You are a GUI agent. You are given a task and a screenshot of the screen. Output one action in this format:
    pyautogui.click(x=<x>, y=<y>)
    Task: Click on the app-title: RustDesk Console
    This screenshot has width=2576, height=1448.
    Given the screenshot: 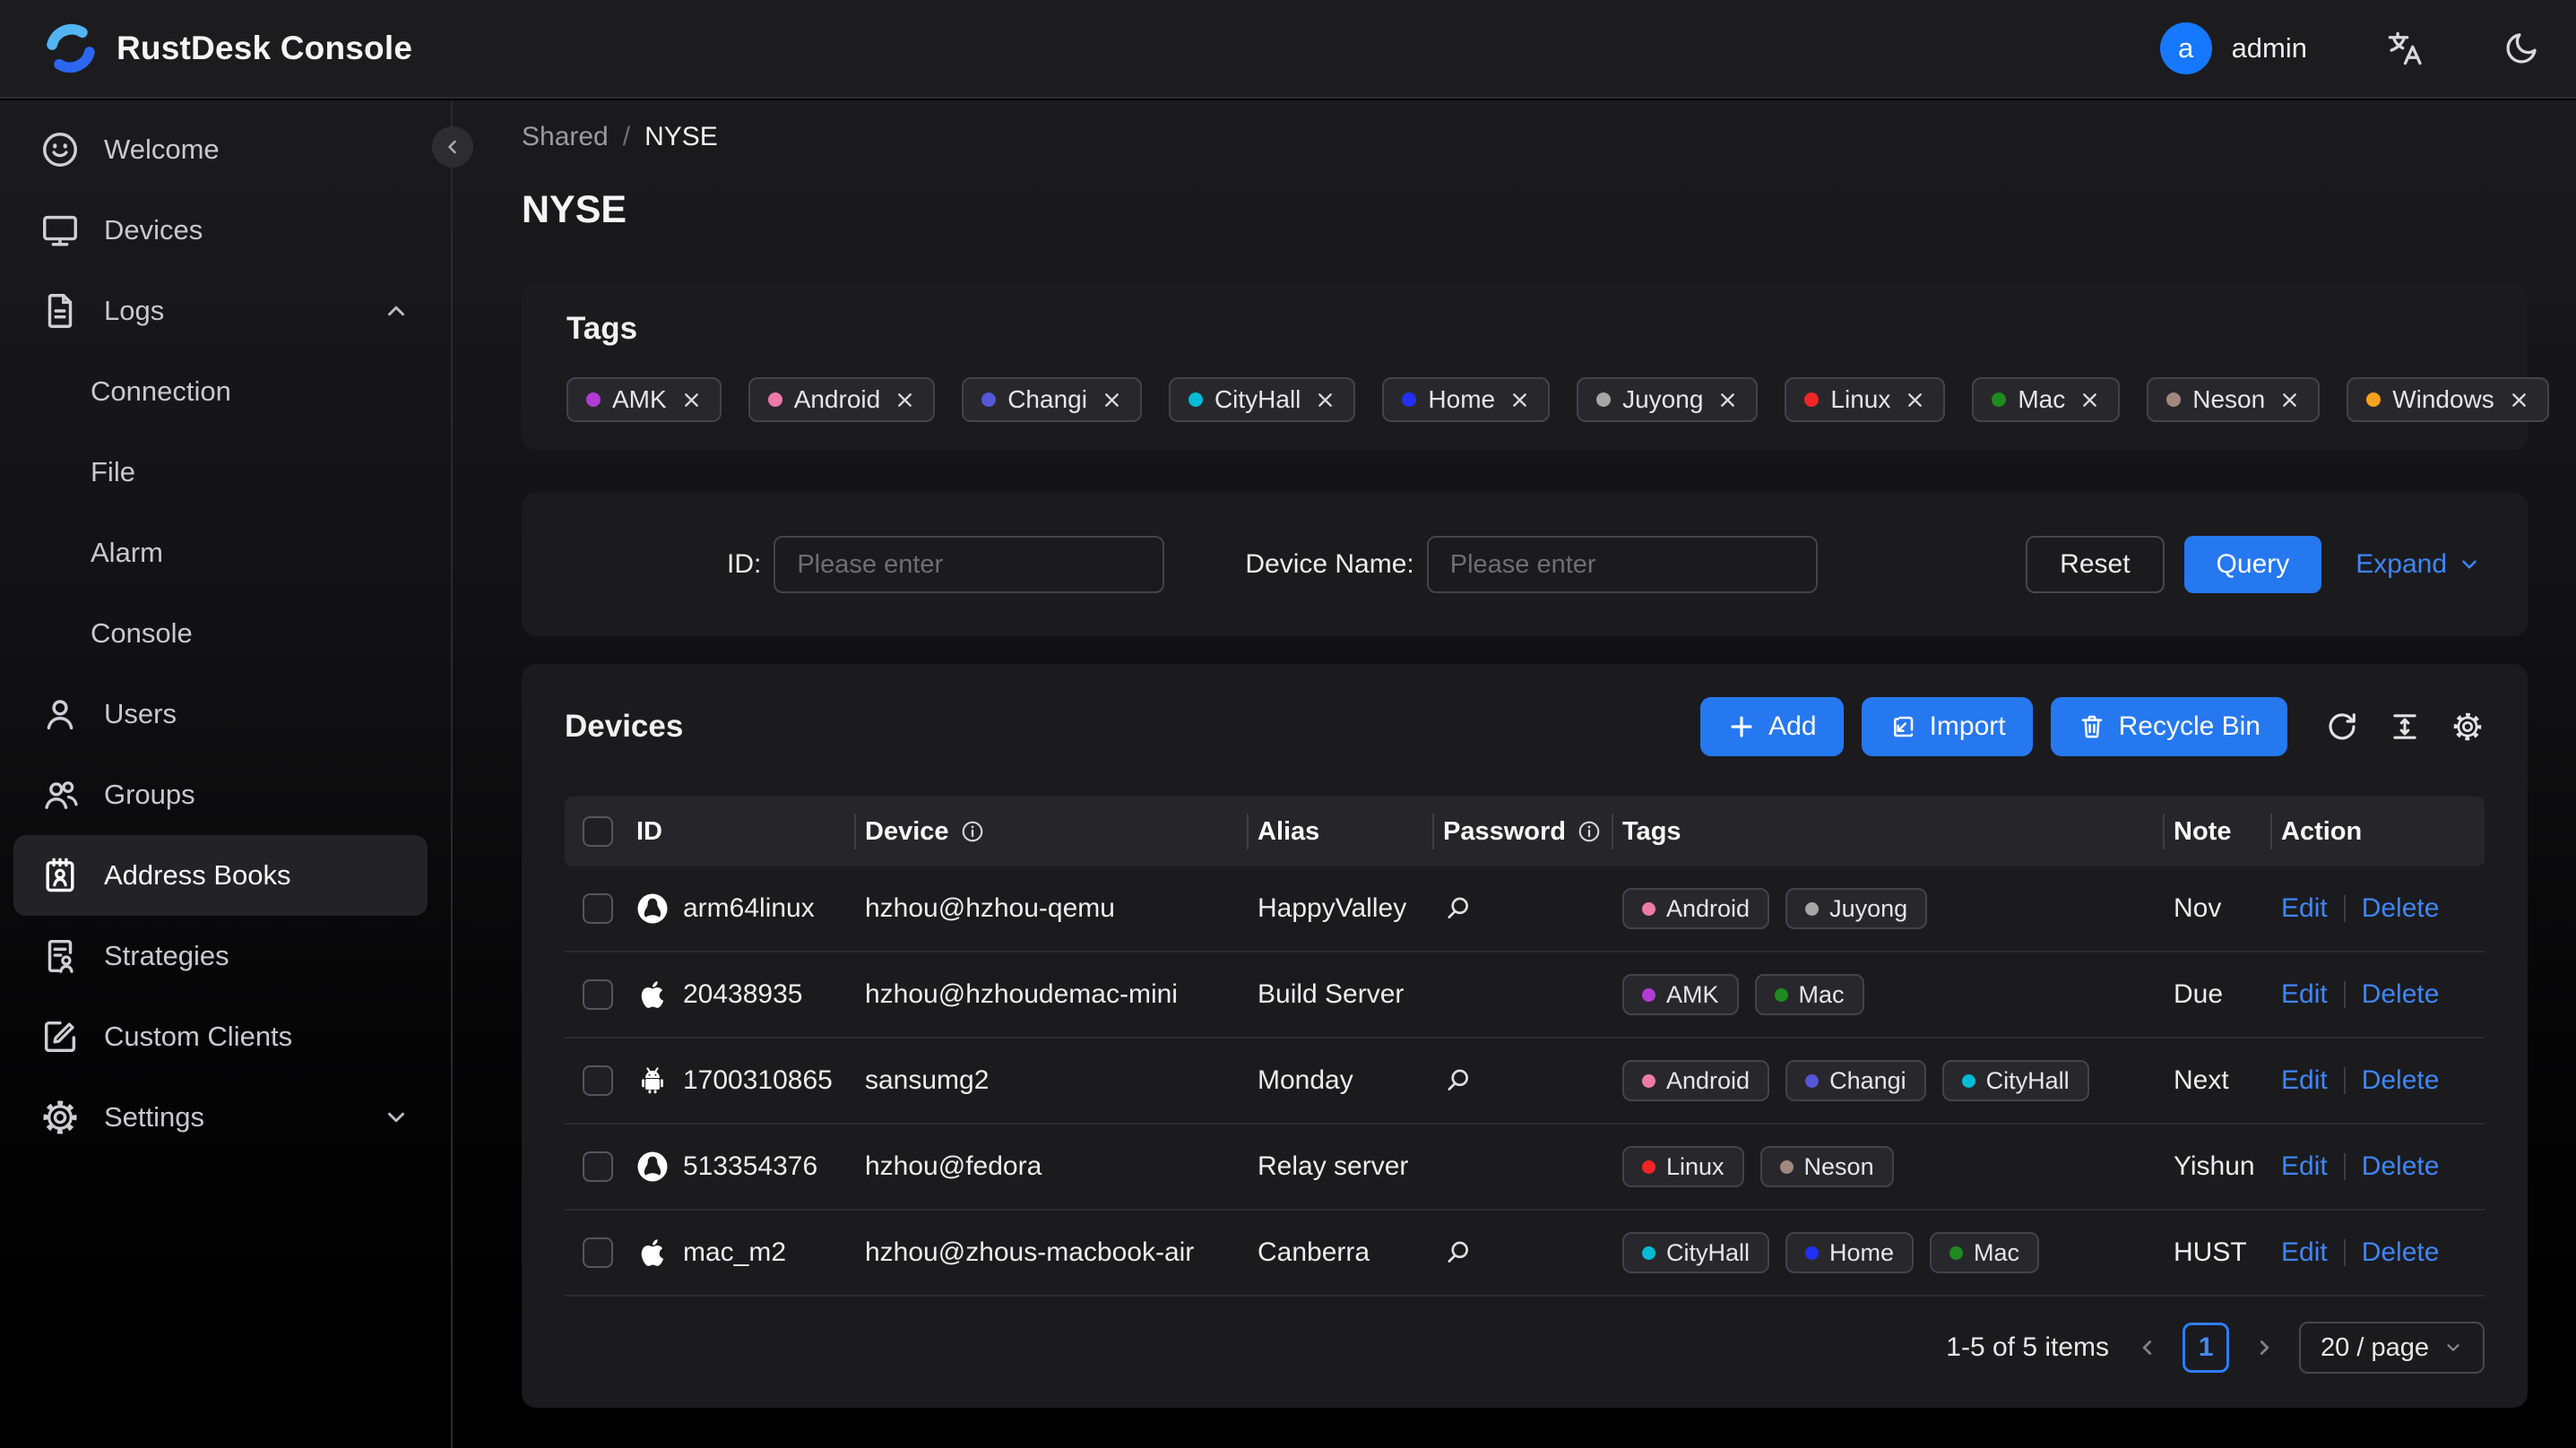 What is the action you would take?
    pyautogui.click(x=265, y=48)
    